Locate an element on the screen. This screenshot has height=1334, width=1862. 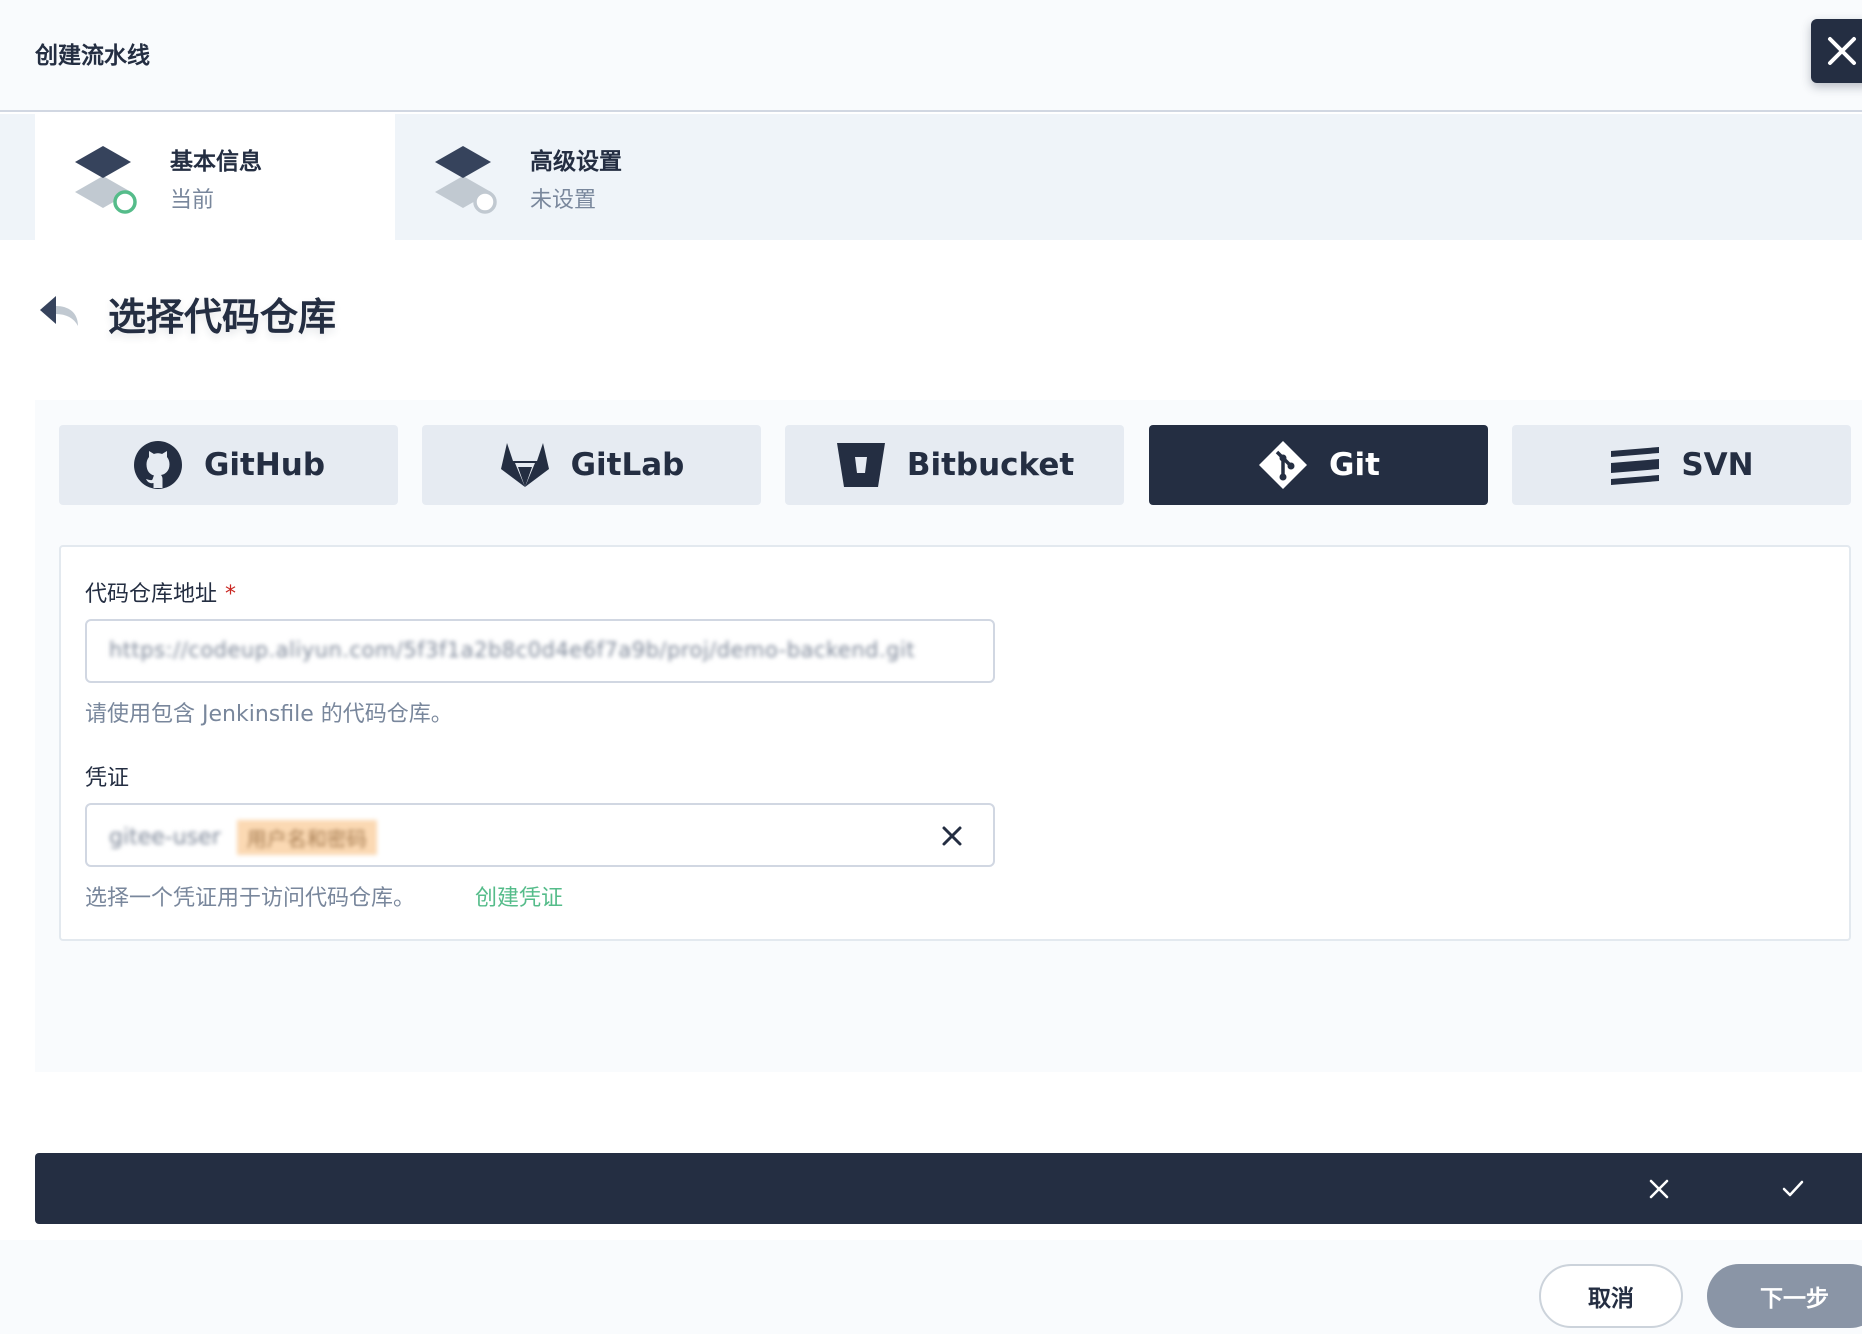
github-icon is located at coordinates (157, 465).